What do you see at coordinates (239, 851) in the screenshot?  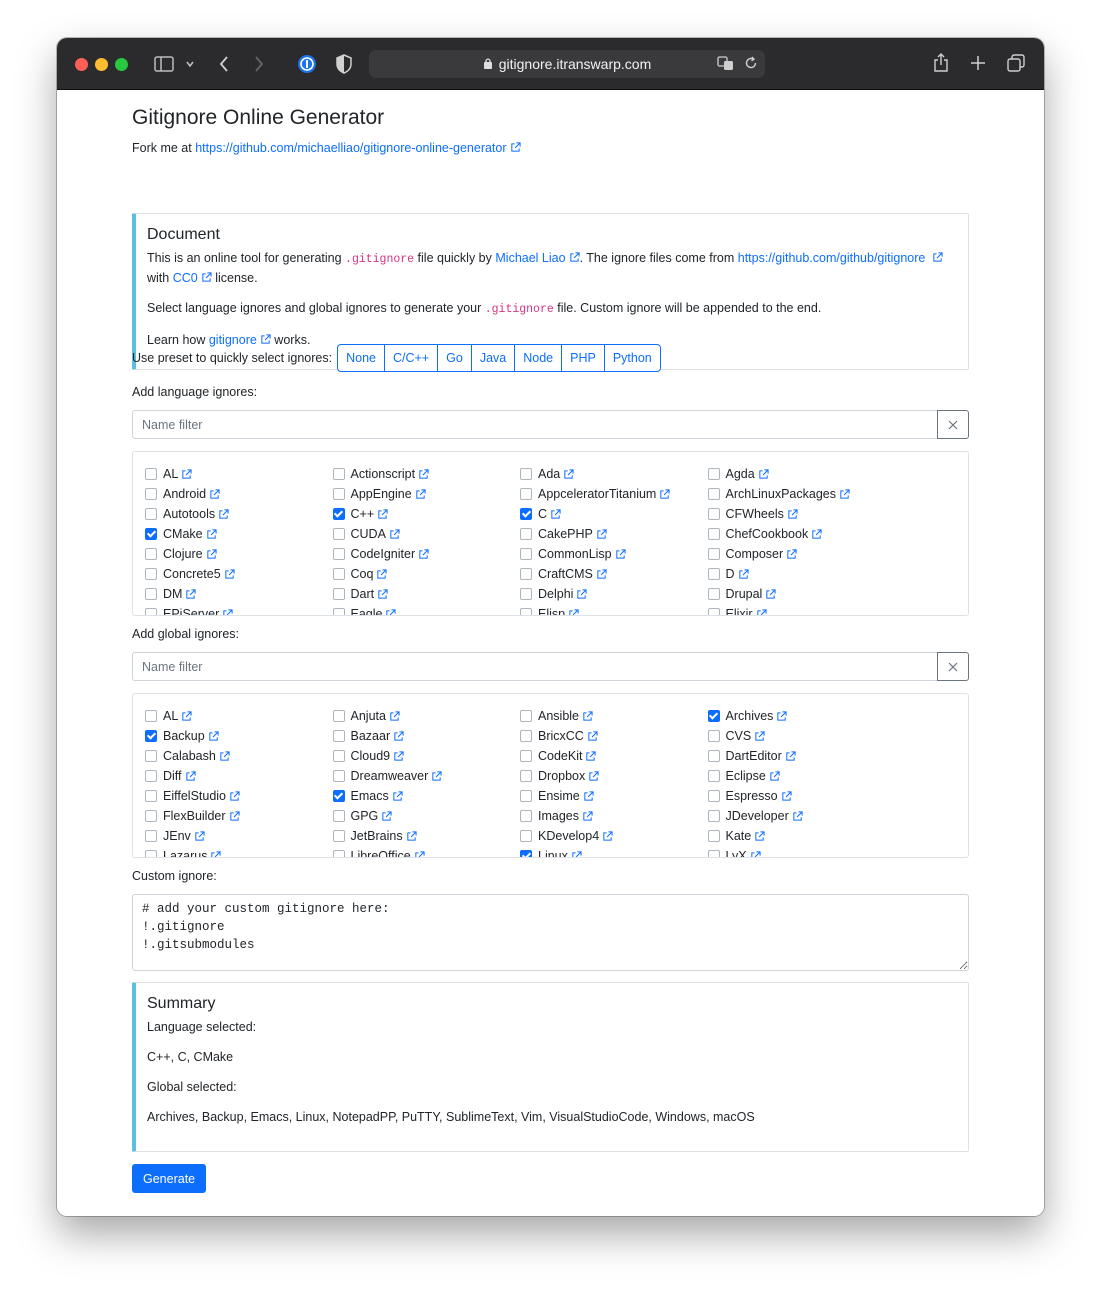 I see `global-item: Lazarus` at bounding box center [239, 851].